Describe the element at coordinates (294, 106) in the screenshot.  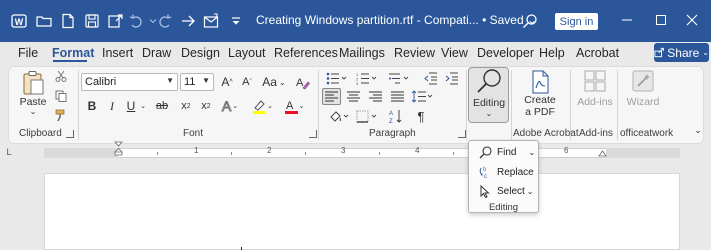
I see `font-color-button: A ⌄` at that location.